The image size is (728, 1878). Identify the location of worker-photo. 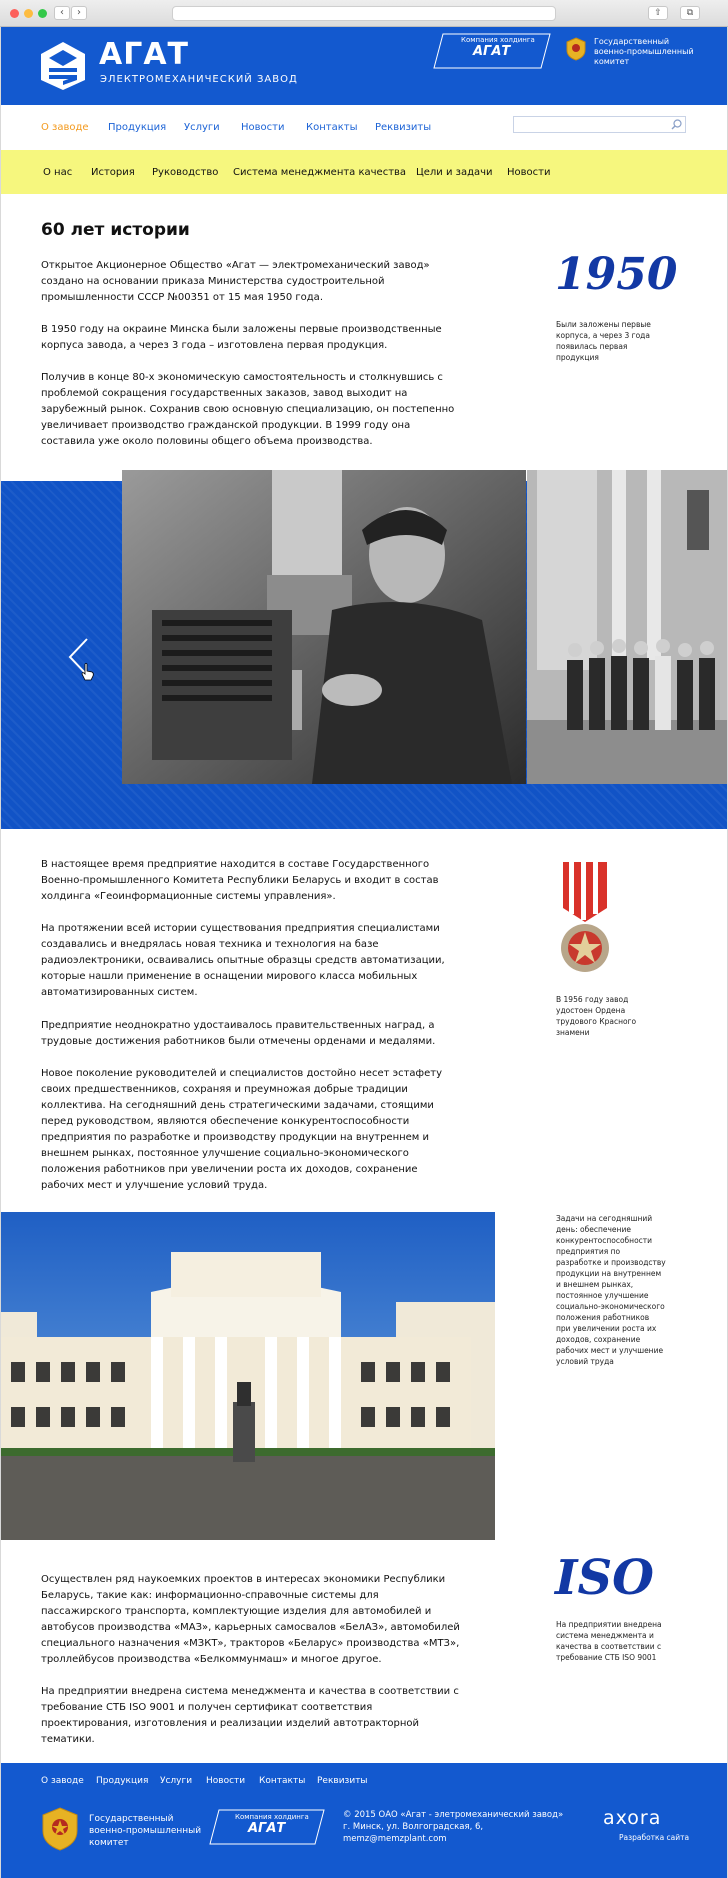
(324, 627).